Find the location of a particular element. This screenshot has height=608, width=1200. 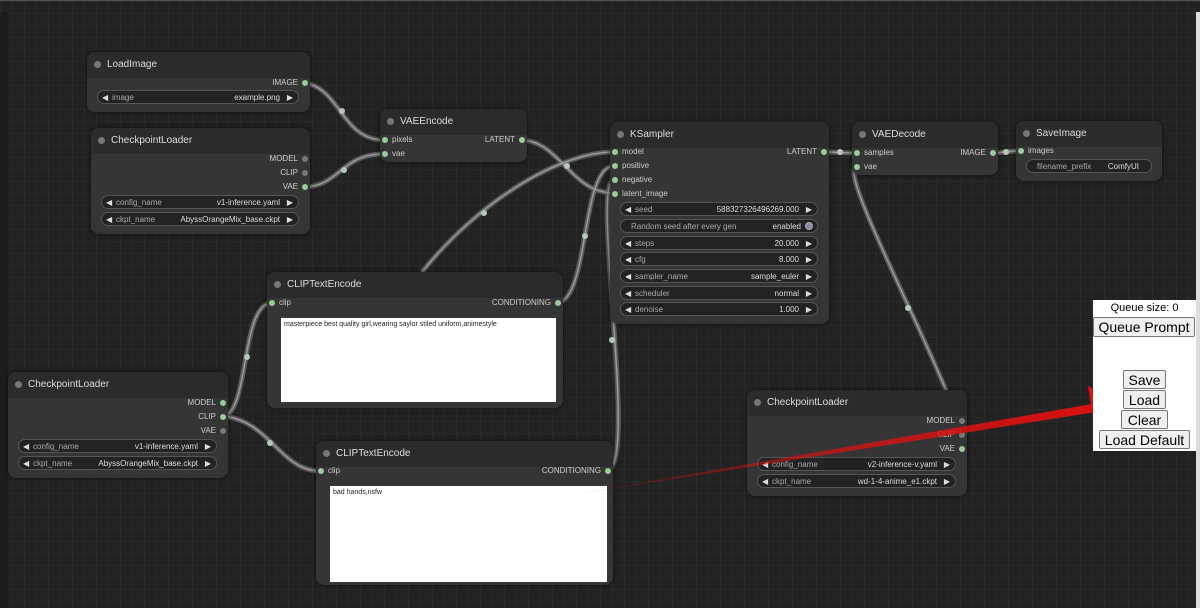

image-combo: ◀ image example.png ▶ is located at coordinates (198, 97).